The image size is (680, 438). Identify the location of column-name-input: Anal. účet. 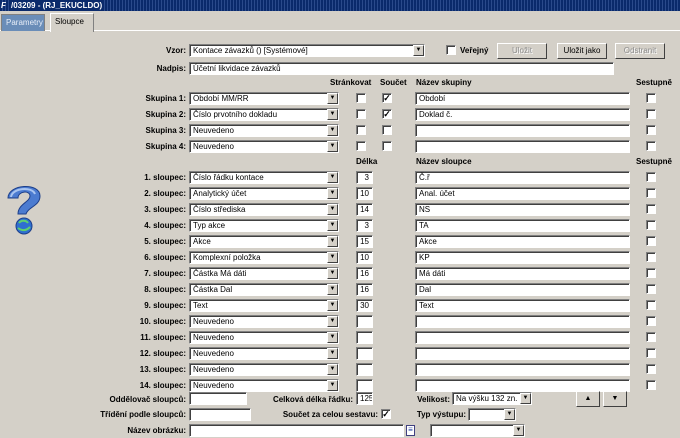
(522, 193).